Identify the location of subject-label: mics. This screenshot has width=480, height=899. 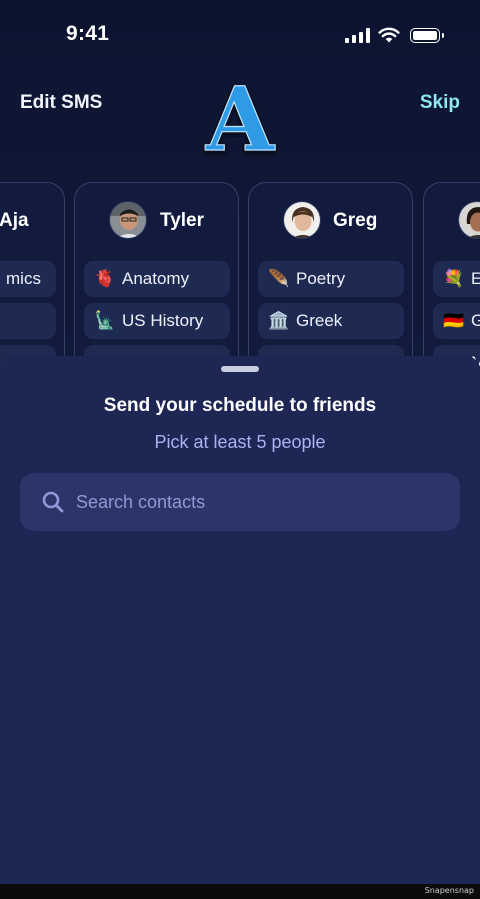
(23, 278).